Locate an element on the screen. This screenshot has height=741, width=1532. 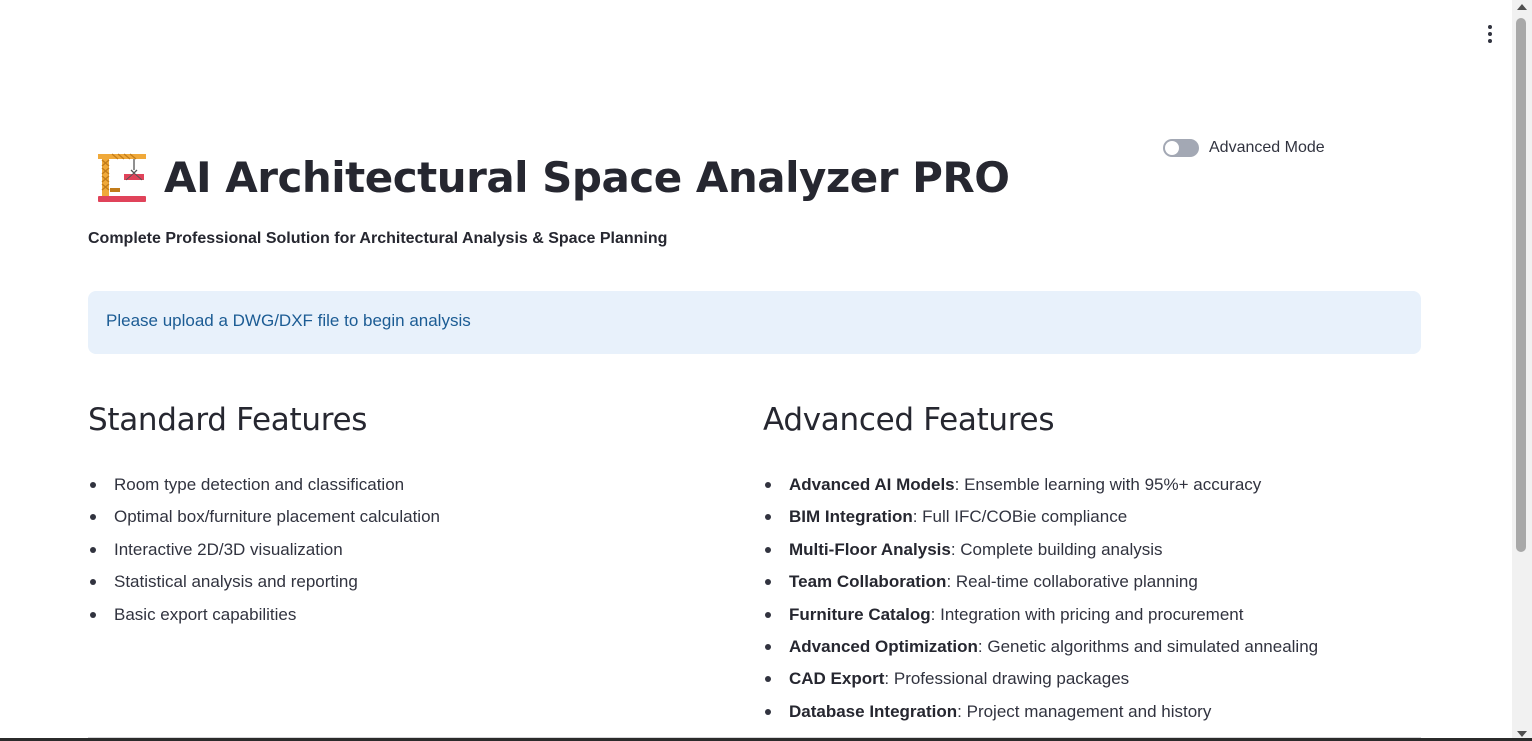
list-item: Interactive 2D/3D visualization is located at coordinates (408, 550).